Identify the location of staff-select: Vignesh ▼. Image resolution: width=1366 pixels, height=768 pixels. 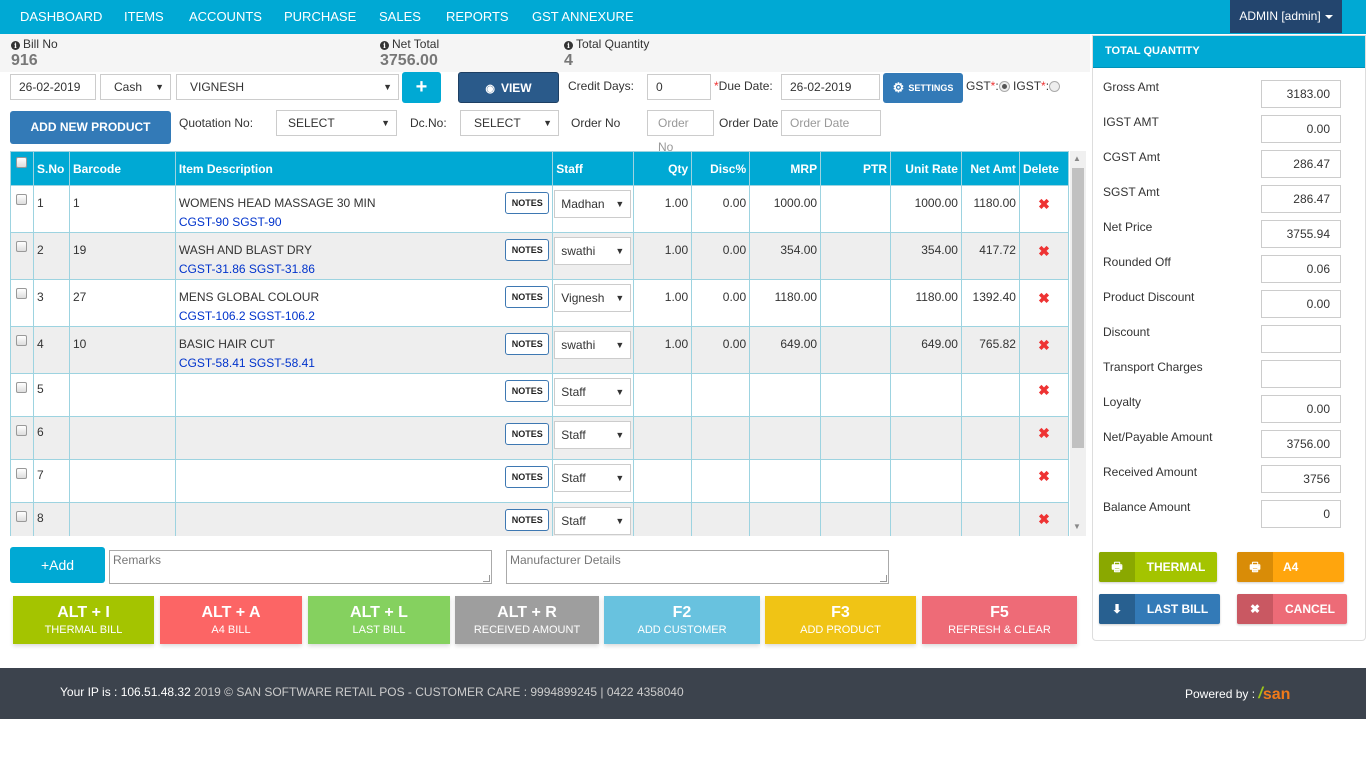
(593, 298).